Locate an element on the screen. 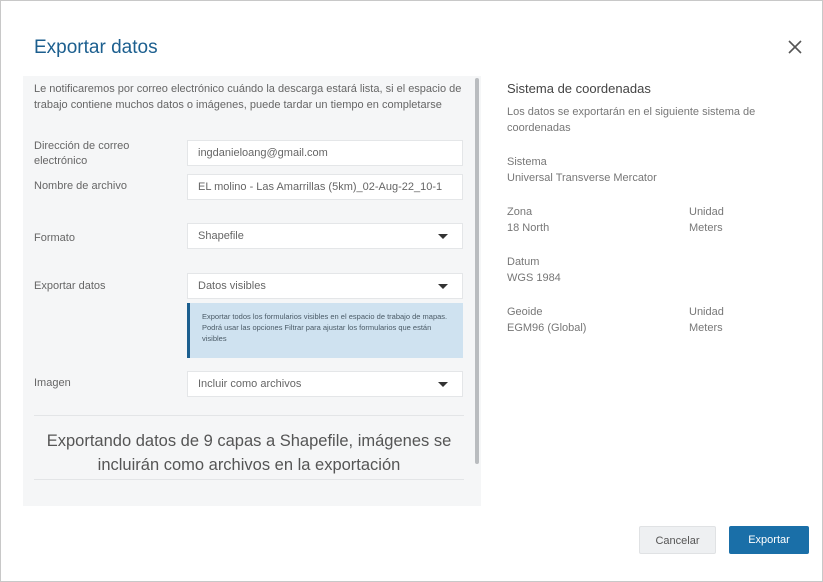 Image resolution: width=823 pixels, height=582 pixels. coords-title: Sistema de coordenadas is located at coordinates (579, 88).